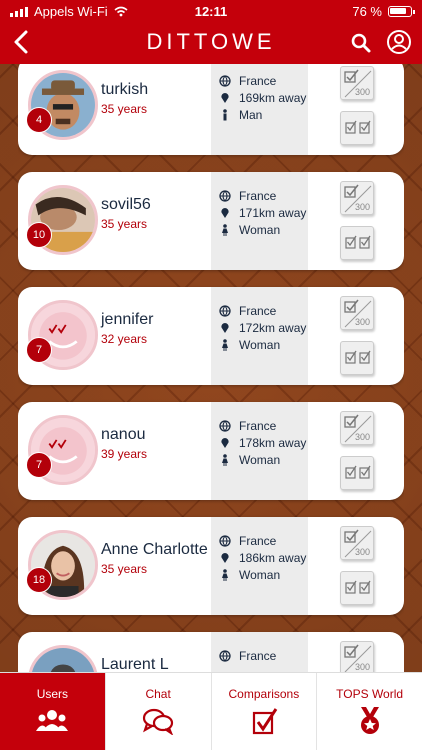 The image size is (422, 750). What do you see at coordinates (369, 720) in the screenshot?
I see `medal-icon` at bounding box center [369, 720].